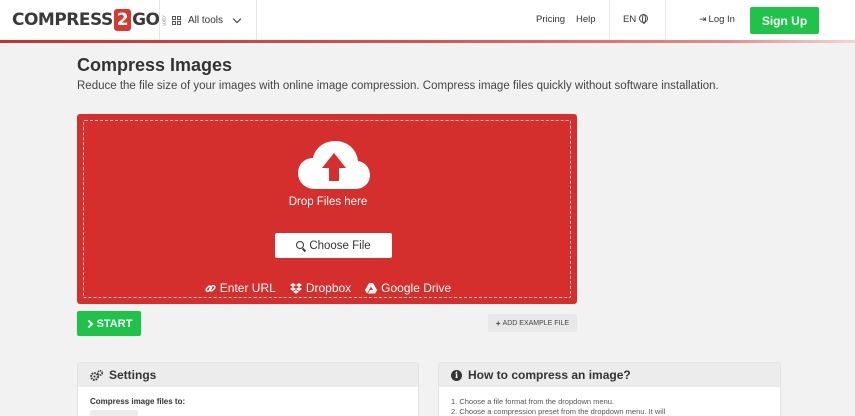 This screenshot has height=416, width=855. I want to click on chevron-down-icon, so click(237, 18).